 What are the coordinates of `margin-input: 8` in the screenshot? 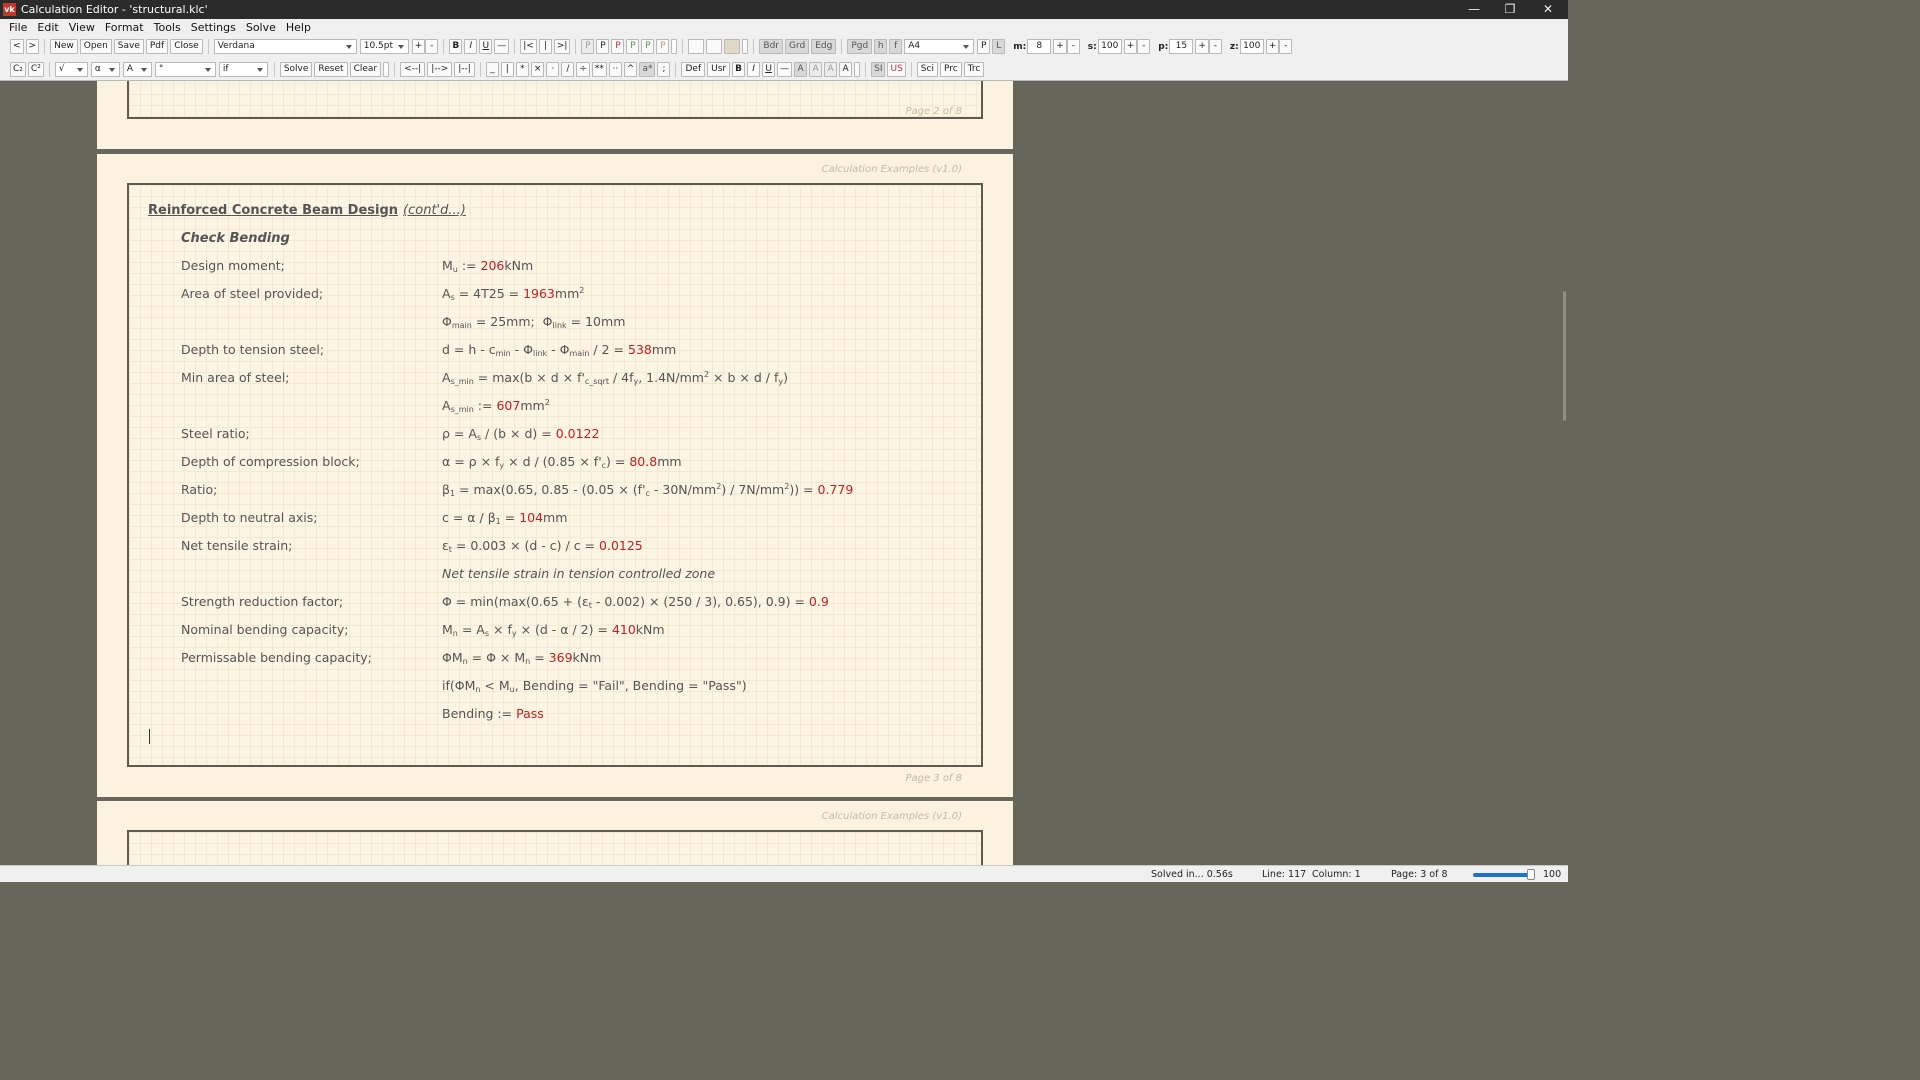 It's located at (1039, 46).